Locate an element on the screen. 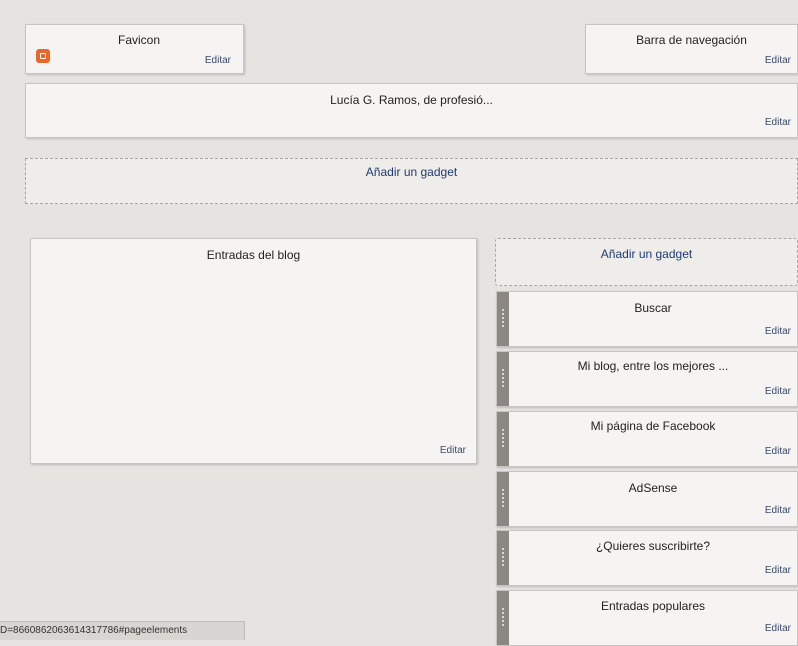 The height and width of the screenshot is (646, 798). add-gadget-area-sidebar: Añadir un gadget is located at coordinates (646, 262).